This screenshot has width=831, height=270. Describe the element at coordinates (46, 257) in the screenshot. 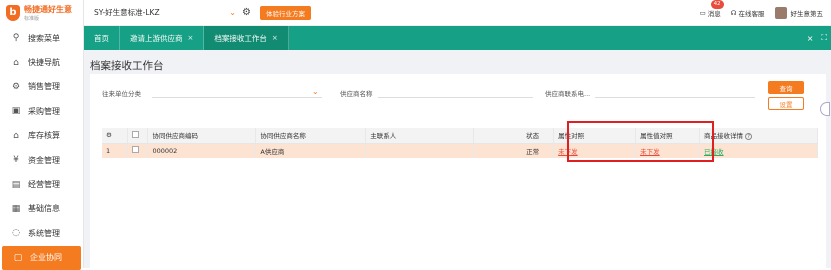

I see `sidebar-item-label: 企业协同` at that location.